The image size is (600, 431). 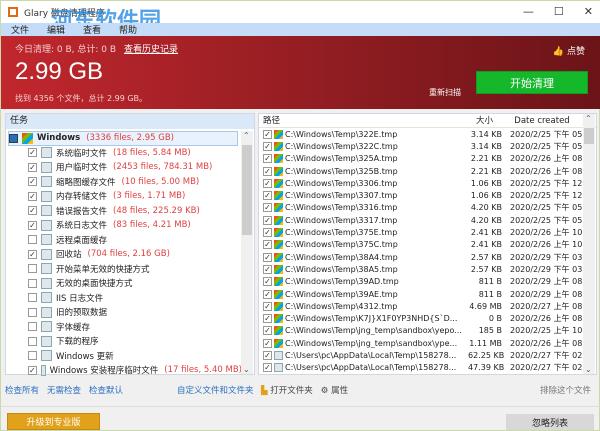 What do you see at coordinates (56, 29) in the screenshot?
I see `menu-item: 编辑` at bounding box center [56, 29].